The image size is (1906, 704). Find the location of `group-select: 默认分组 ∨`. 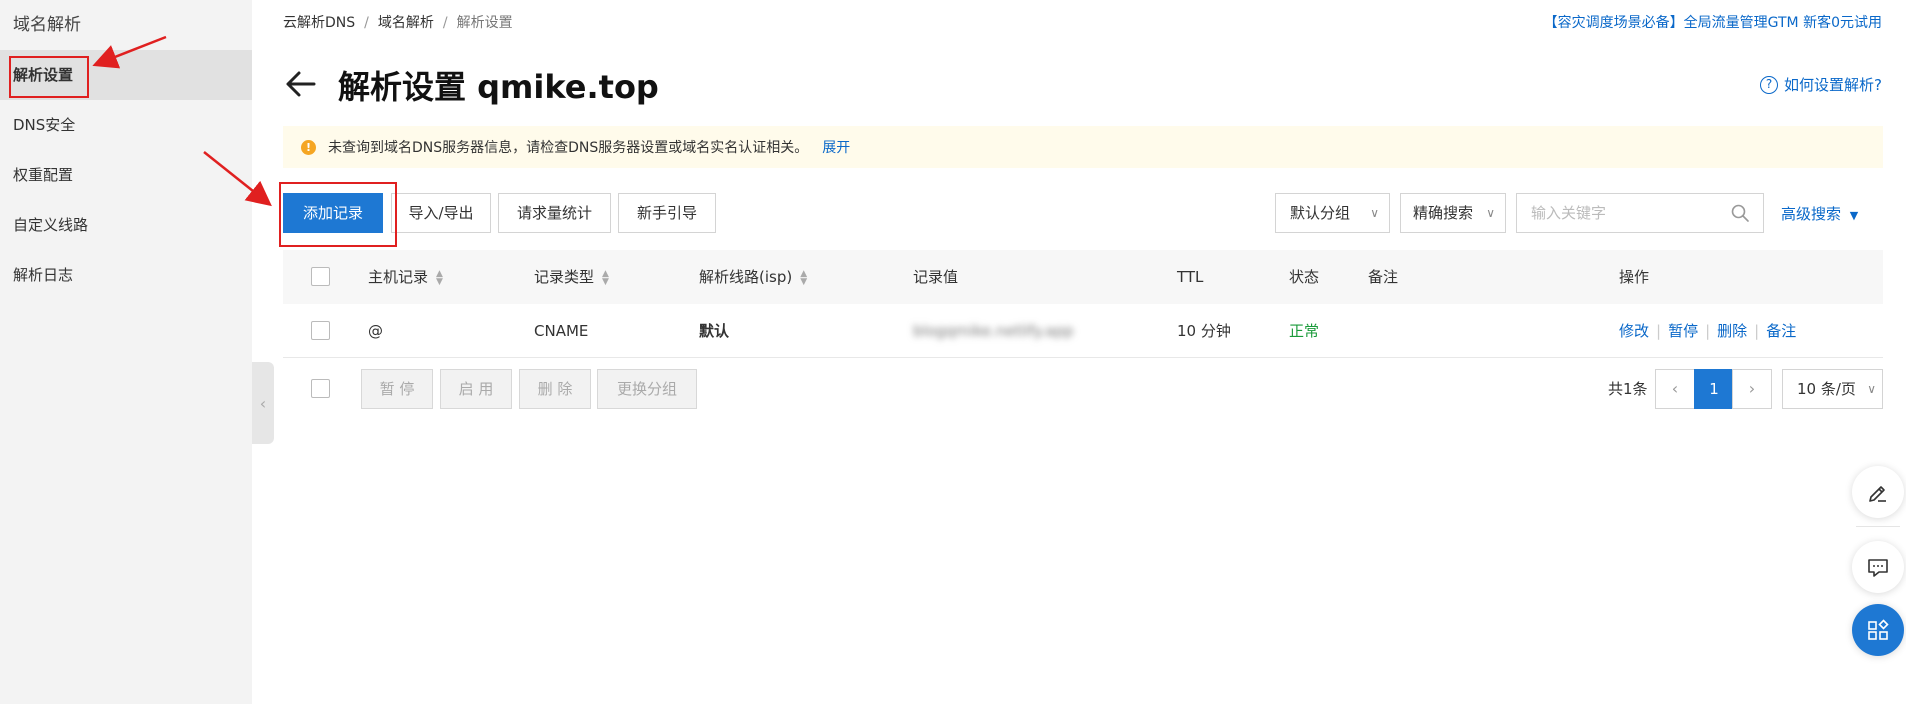

group-select: 默认分组 ∨ is located at coordinates (1332, 213).